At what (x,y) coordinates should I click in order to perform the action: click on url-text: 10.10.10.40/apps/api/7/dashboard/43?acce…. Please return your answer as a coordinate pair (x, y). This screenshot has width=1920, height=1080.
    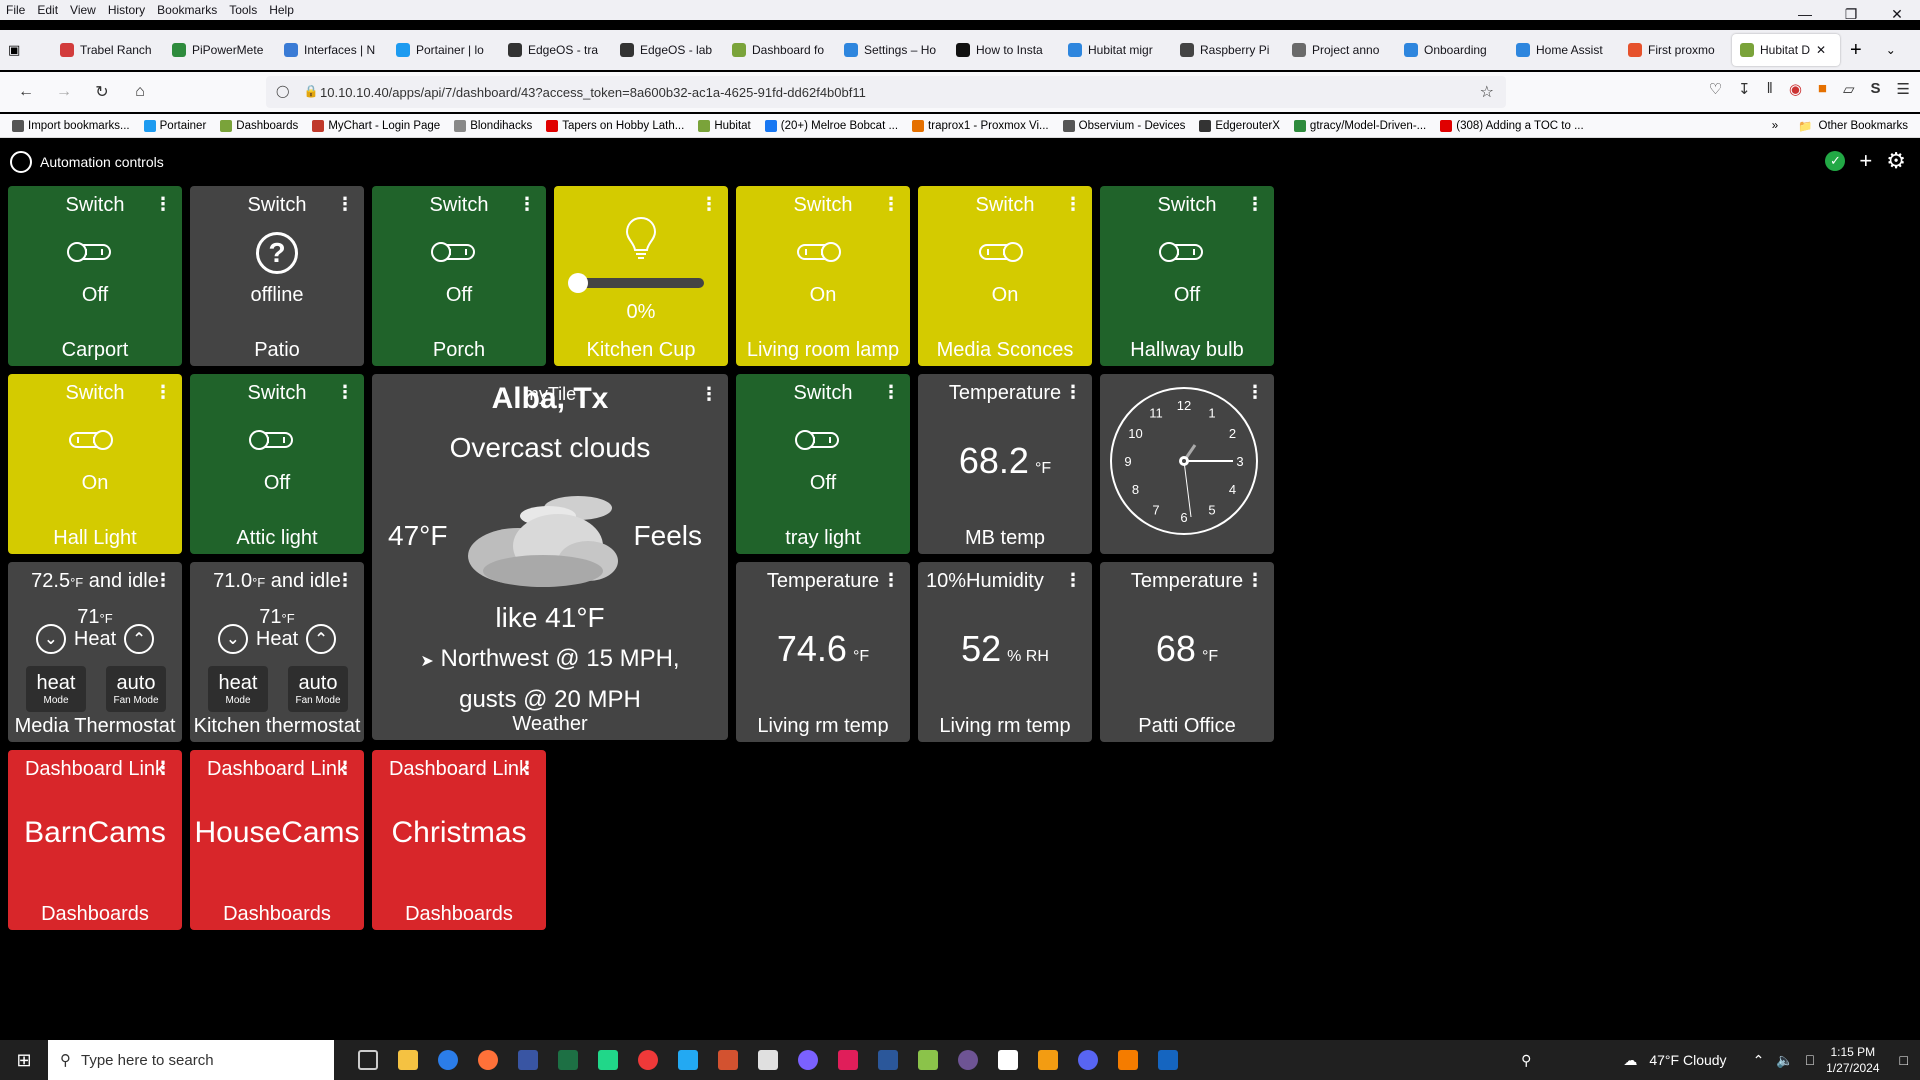
    Looking at the image, I should click on (593, 92).